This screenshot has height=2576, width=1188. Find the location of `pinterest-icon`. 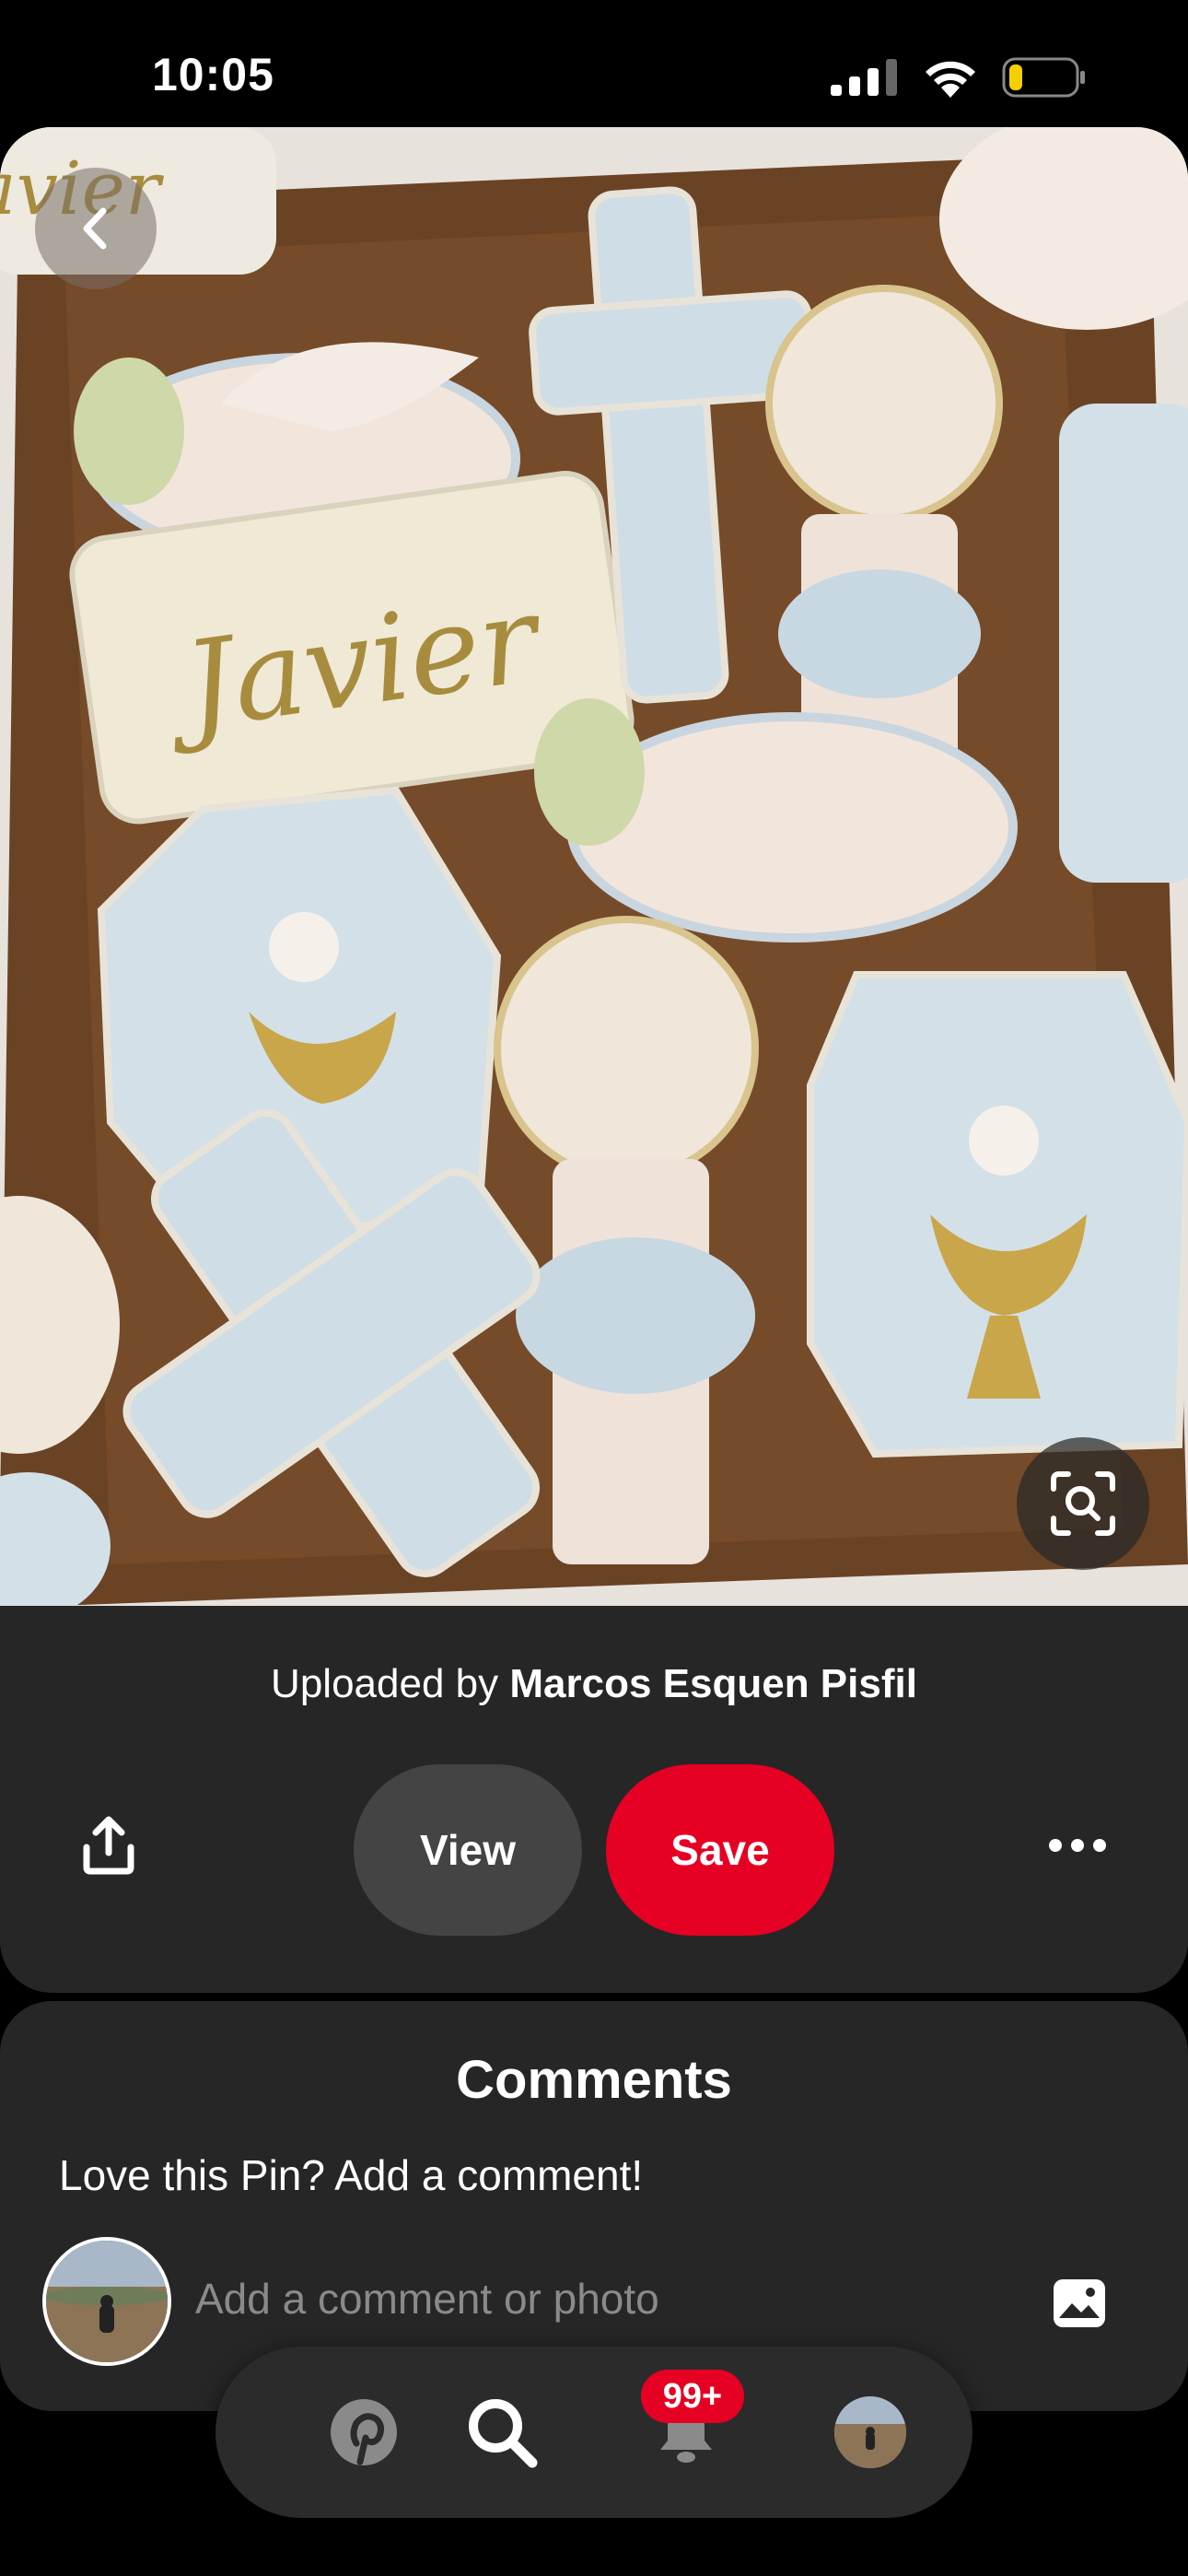

pinterest-icon is located at coordinates (364, 2432).